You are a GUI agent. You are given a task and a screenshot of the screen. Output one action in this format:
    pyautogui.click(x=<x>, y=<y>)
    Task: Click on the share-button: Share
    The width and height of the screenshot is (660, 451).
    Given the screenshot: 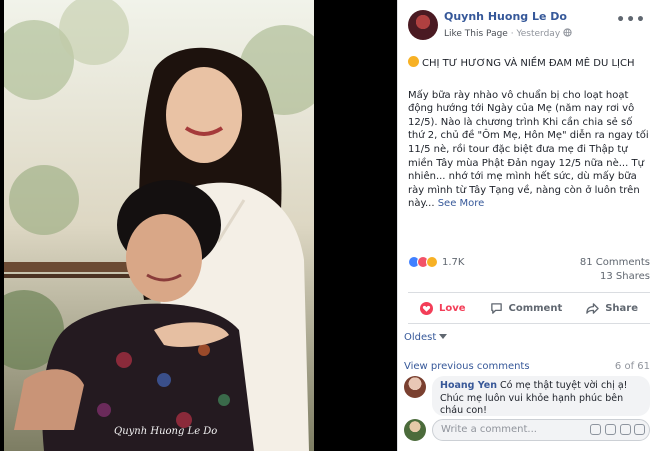 What is the action you would take?
    pyautogui.click(x=612, y=308)
    